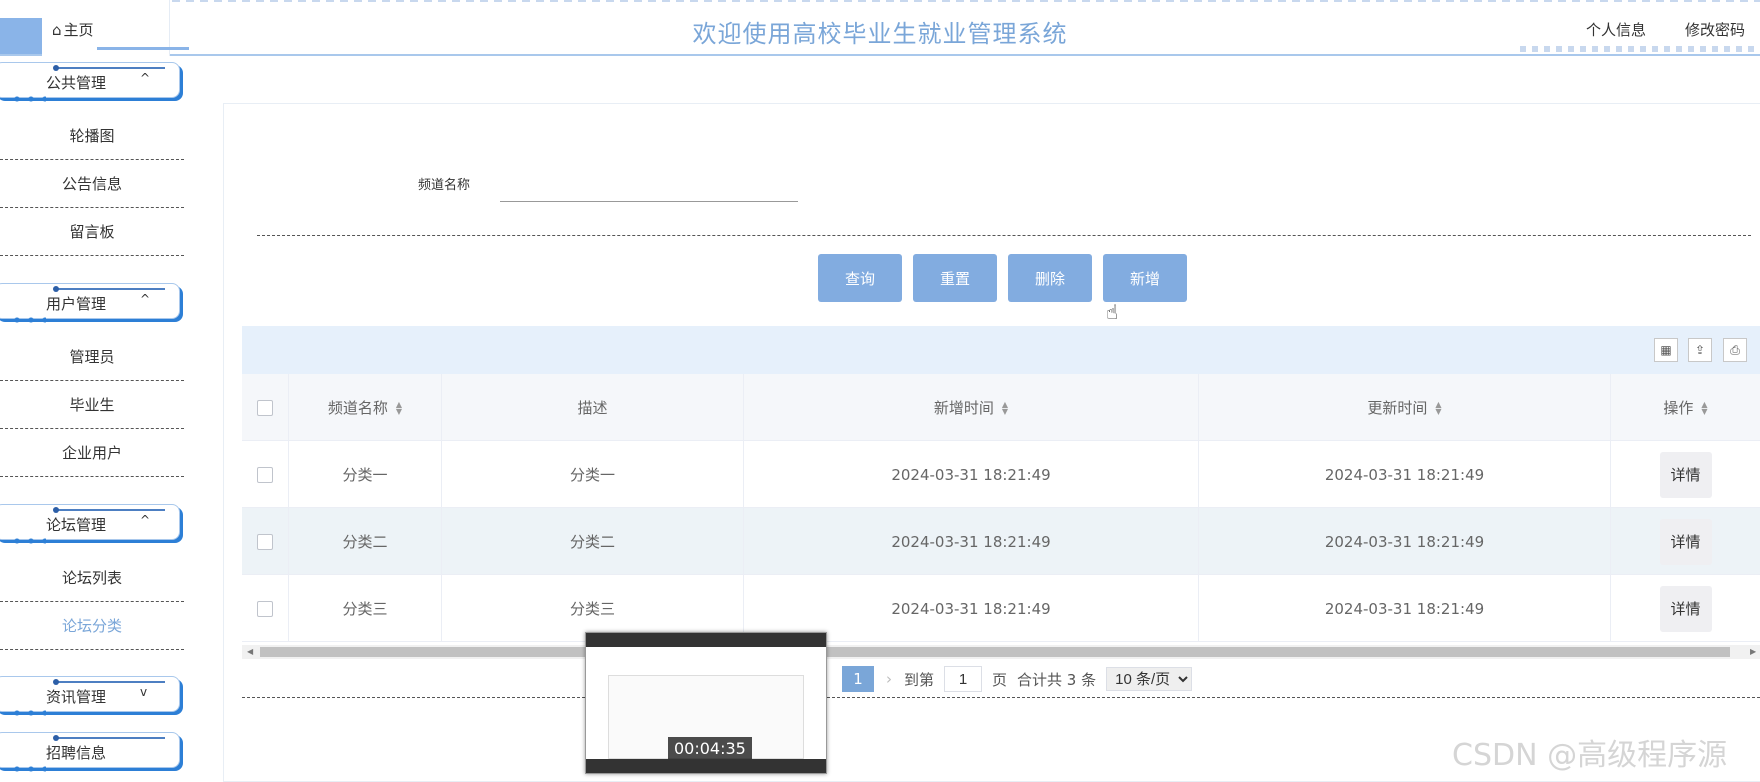 The height and width of the screenshot is (782, 1760). What do you see at coordinates (1590, 755) in the screenshot?
I see `watermark: CSDN @高级程序源` at bounding box center [1590, 755].